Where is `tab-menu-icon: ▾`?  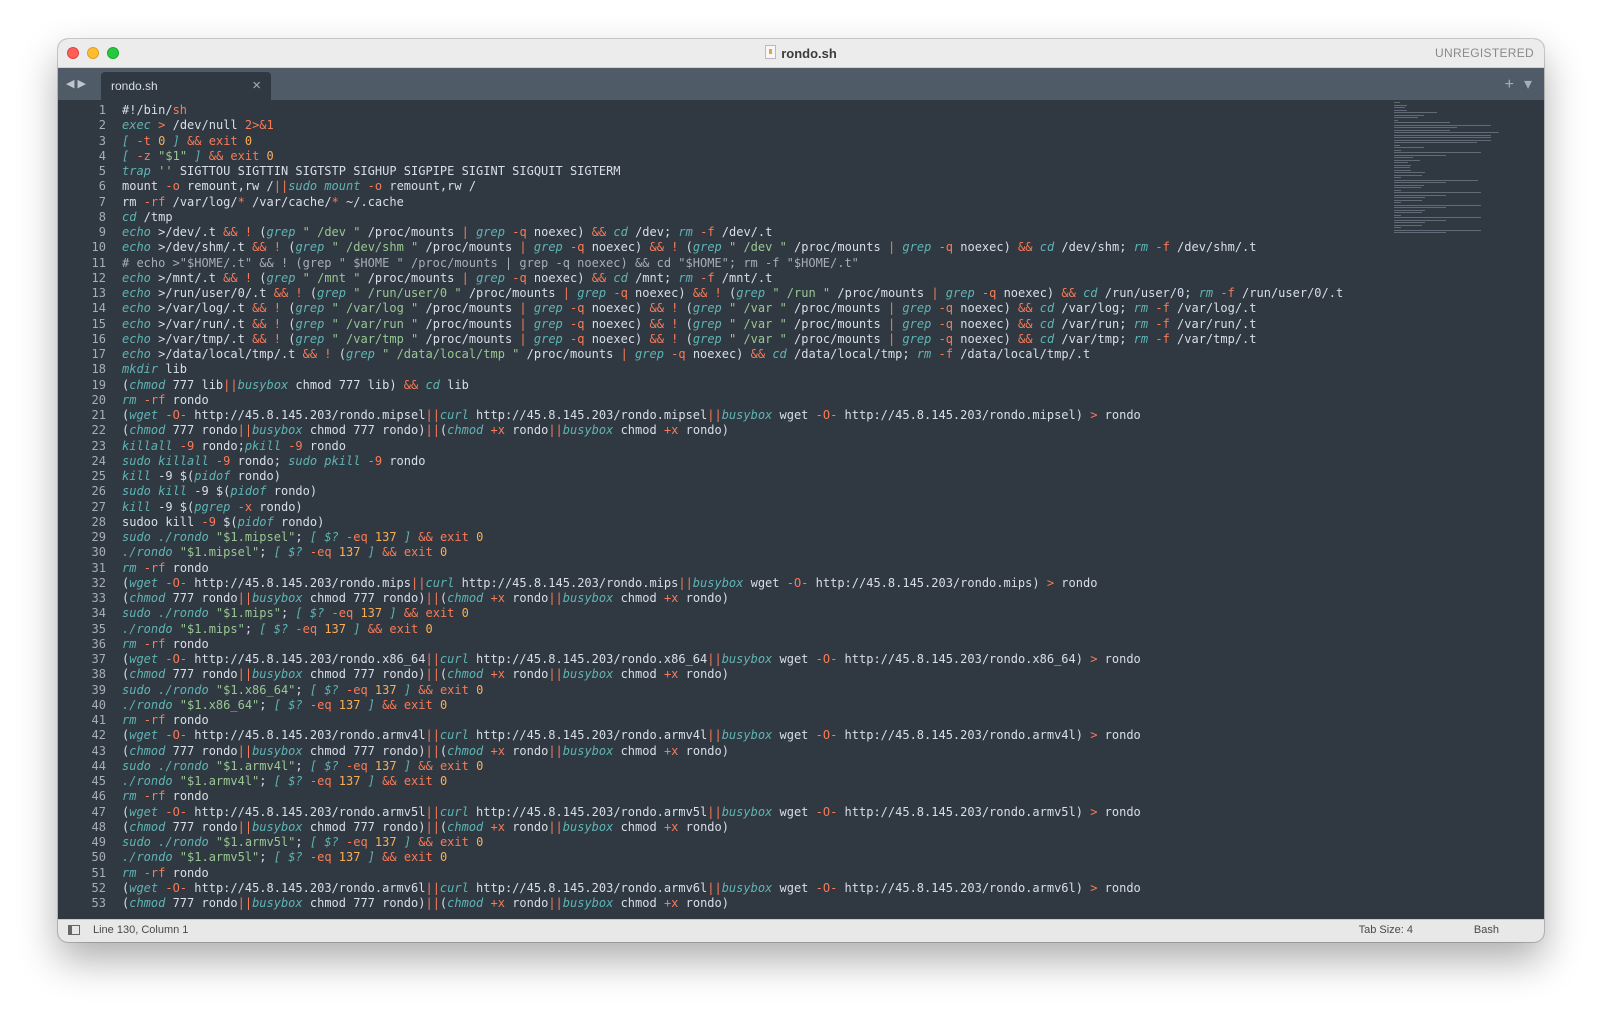
tab-menu-icon: ▾ is located at coordinates (1528, 84).